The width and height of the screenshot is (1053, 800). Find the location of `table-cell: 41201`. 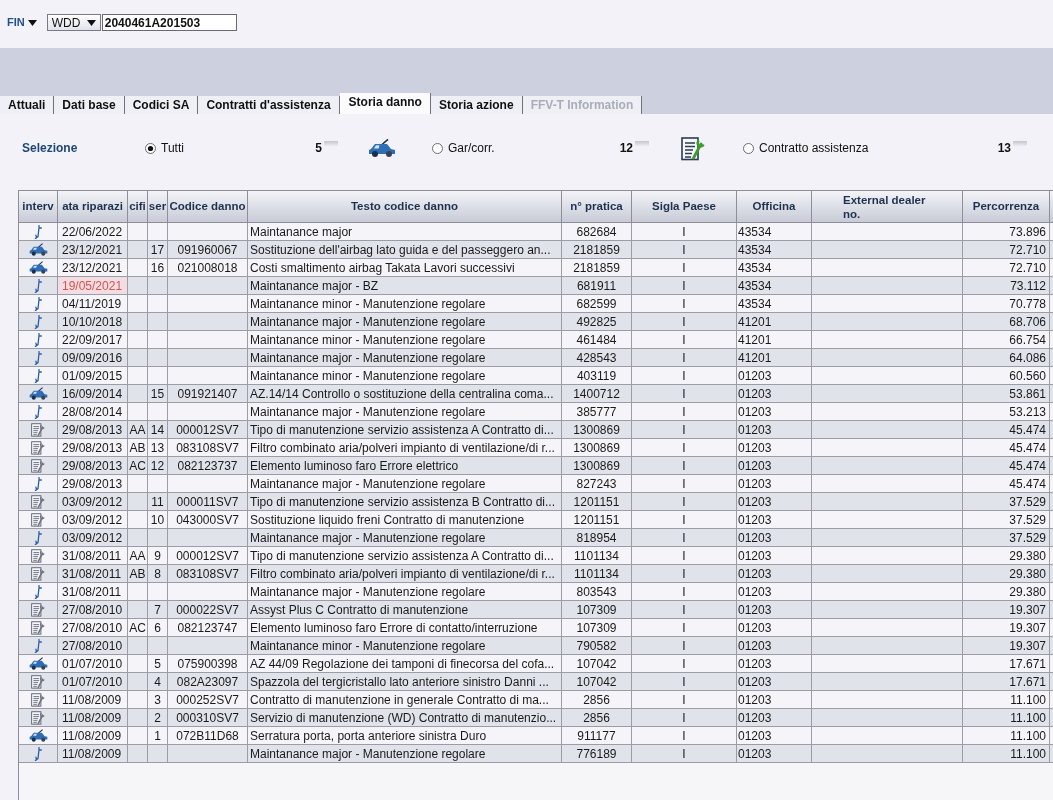

table-cell: 41201 is located at coordinates (774, 357).